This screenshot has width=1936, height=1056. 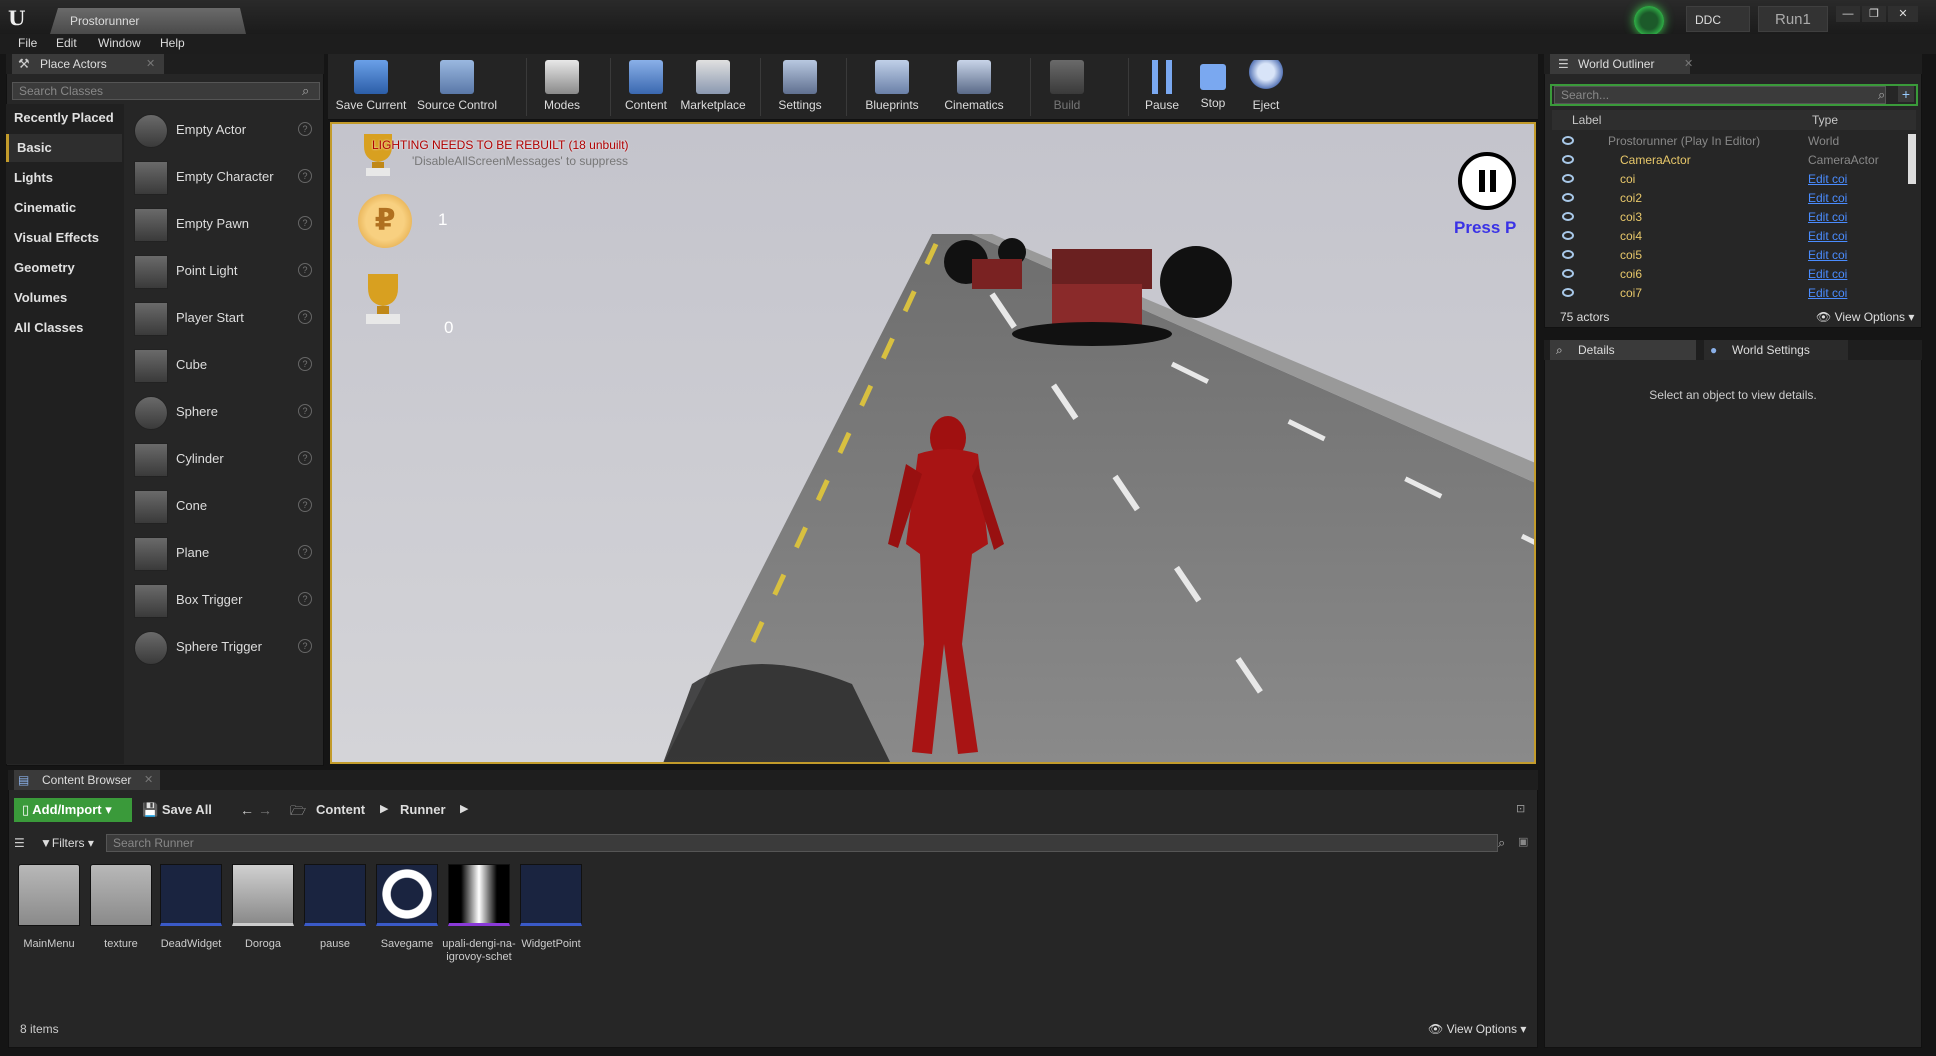 What do you see at coordinates (64, 148) in the screenshot?
I see `category-basic: Basic` at bounding box center [64, 148].